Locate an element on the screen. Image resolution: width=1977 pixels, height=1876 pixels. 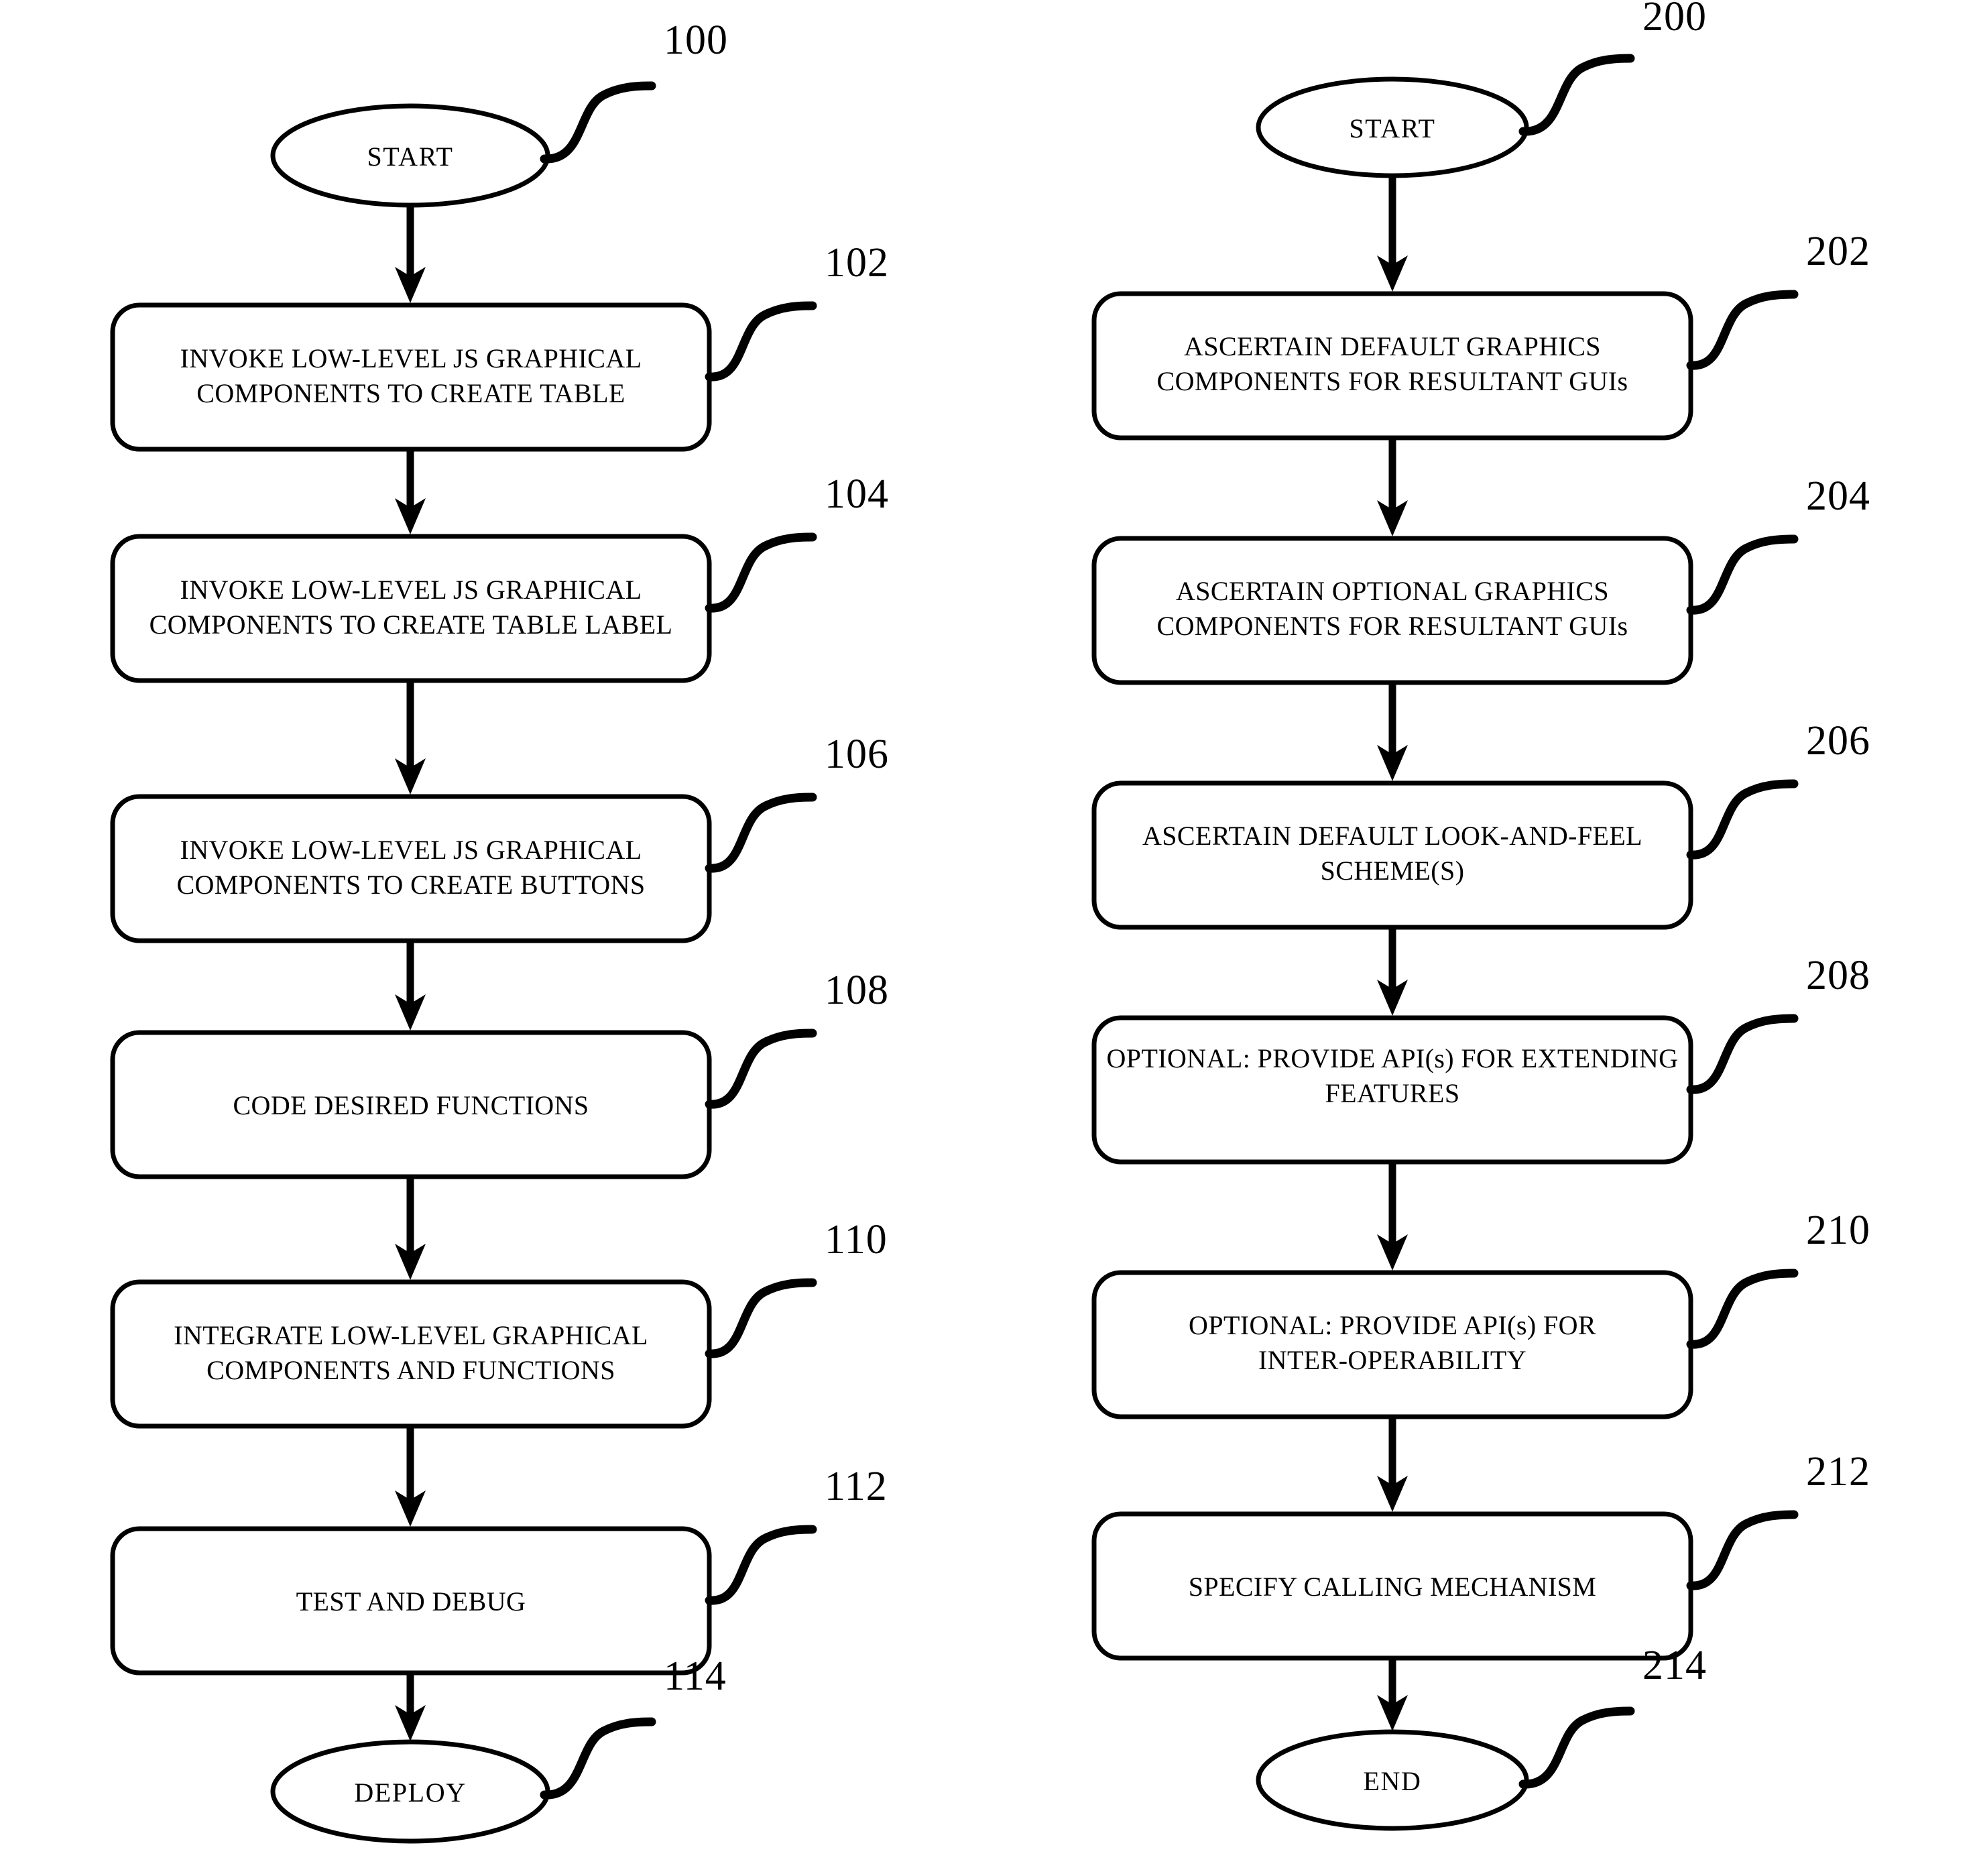
process-box-line-1: OPTIONAL: PROVIDE API(s) FOR is located at coordinates (1392, 1325).